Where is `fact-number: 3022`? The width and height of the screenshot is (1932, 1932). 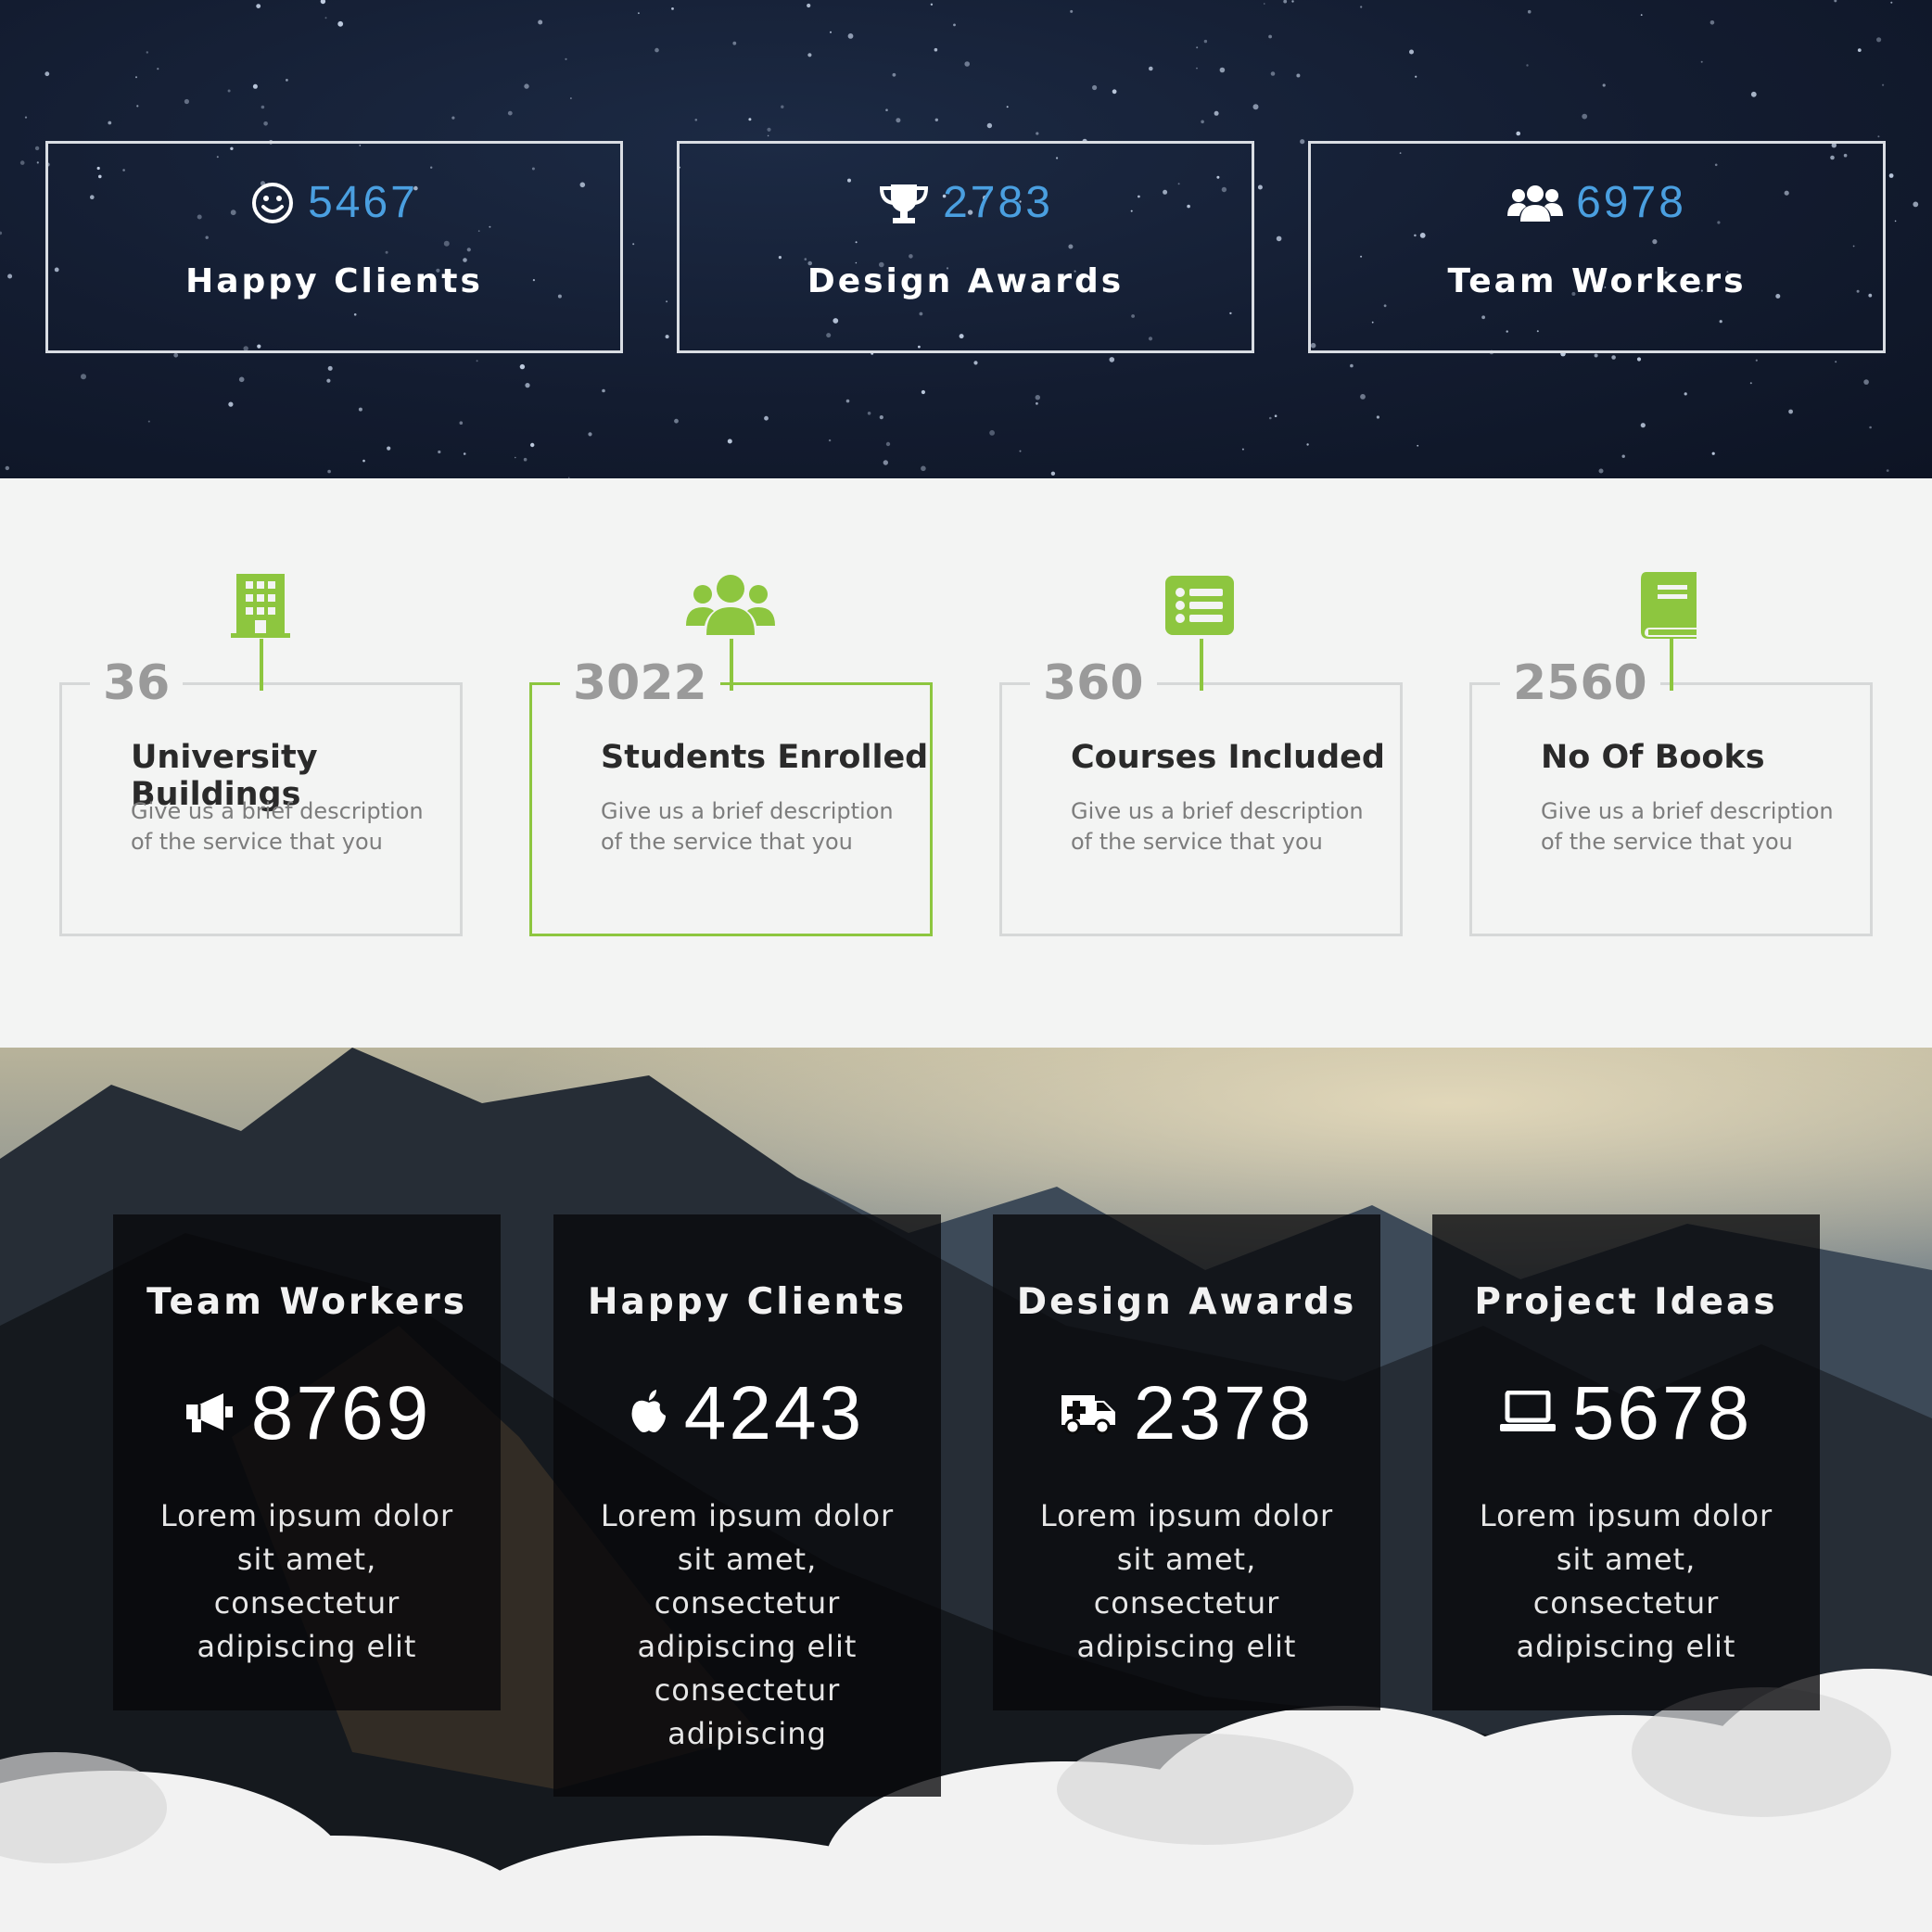
fact-number: 3022 is located at coordinates (640, 683).